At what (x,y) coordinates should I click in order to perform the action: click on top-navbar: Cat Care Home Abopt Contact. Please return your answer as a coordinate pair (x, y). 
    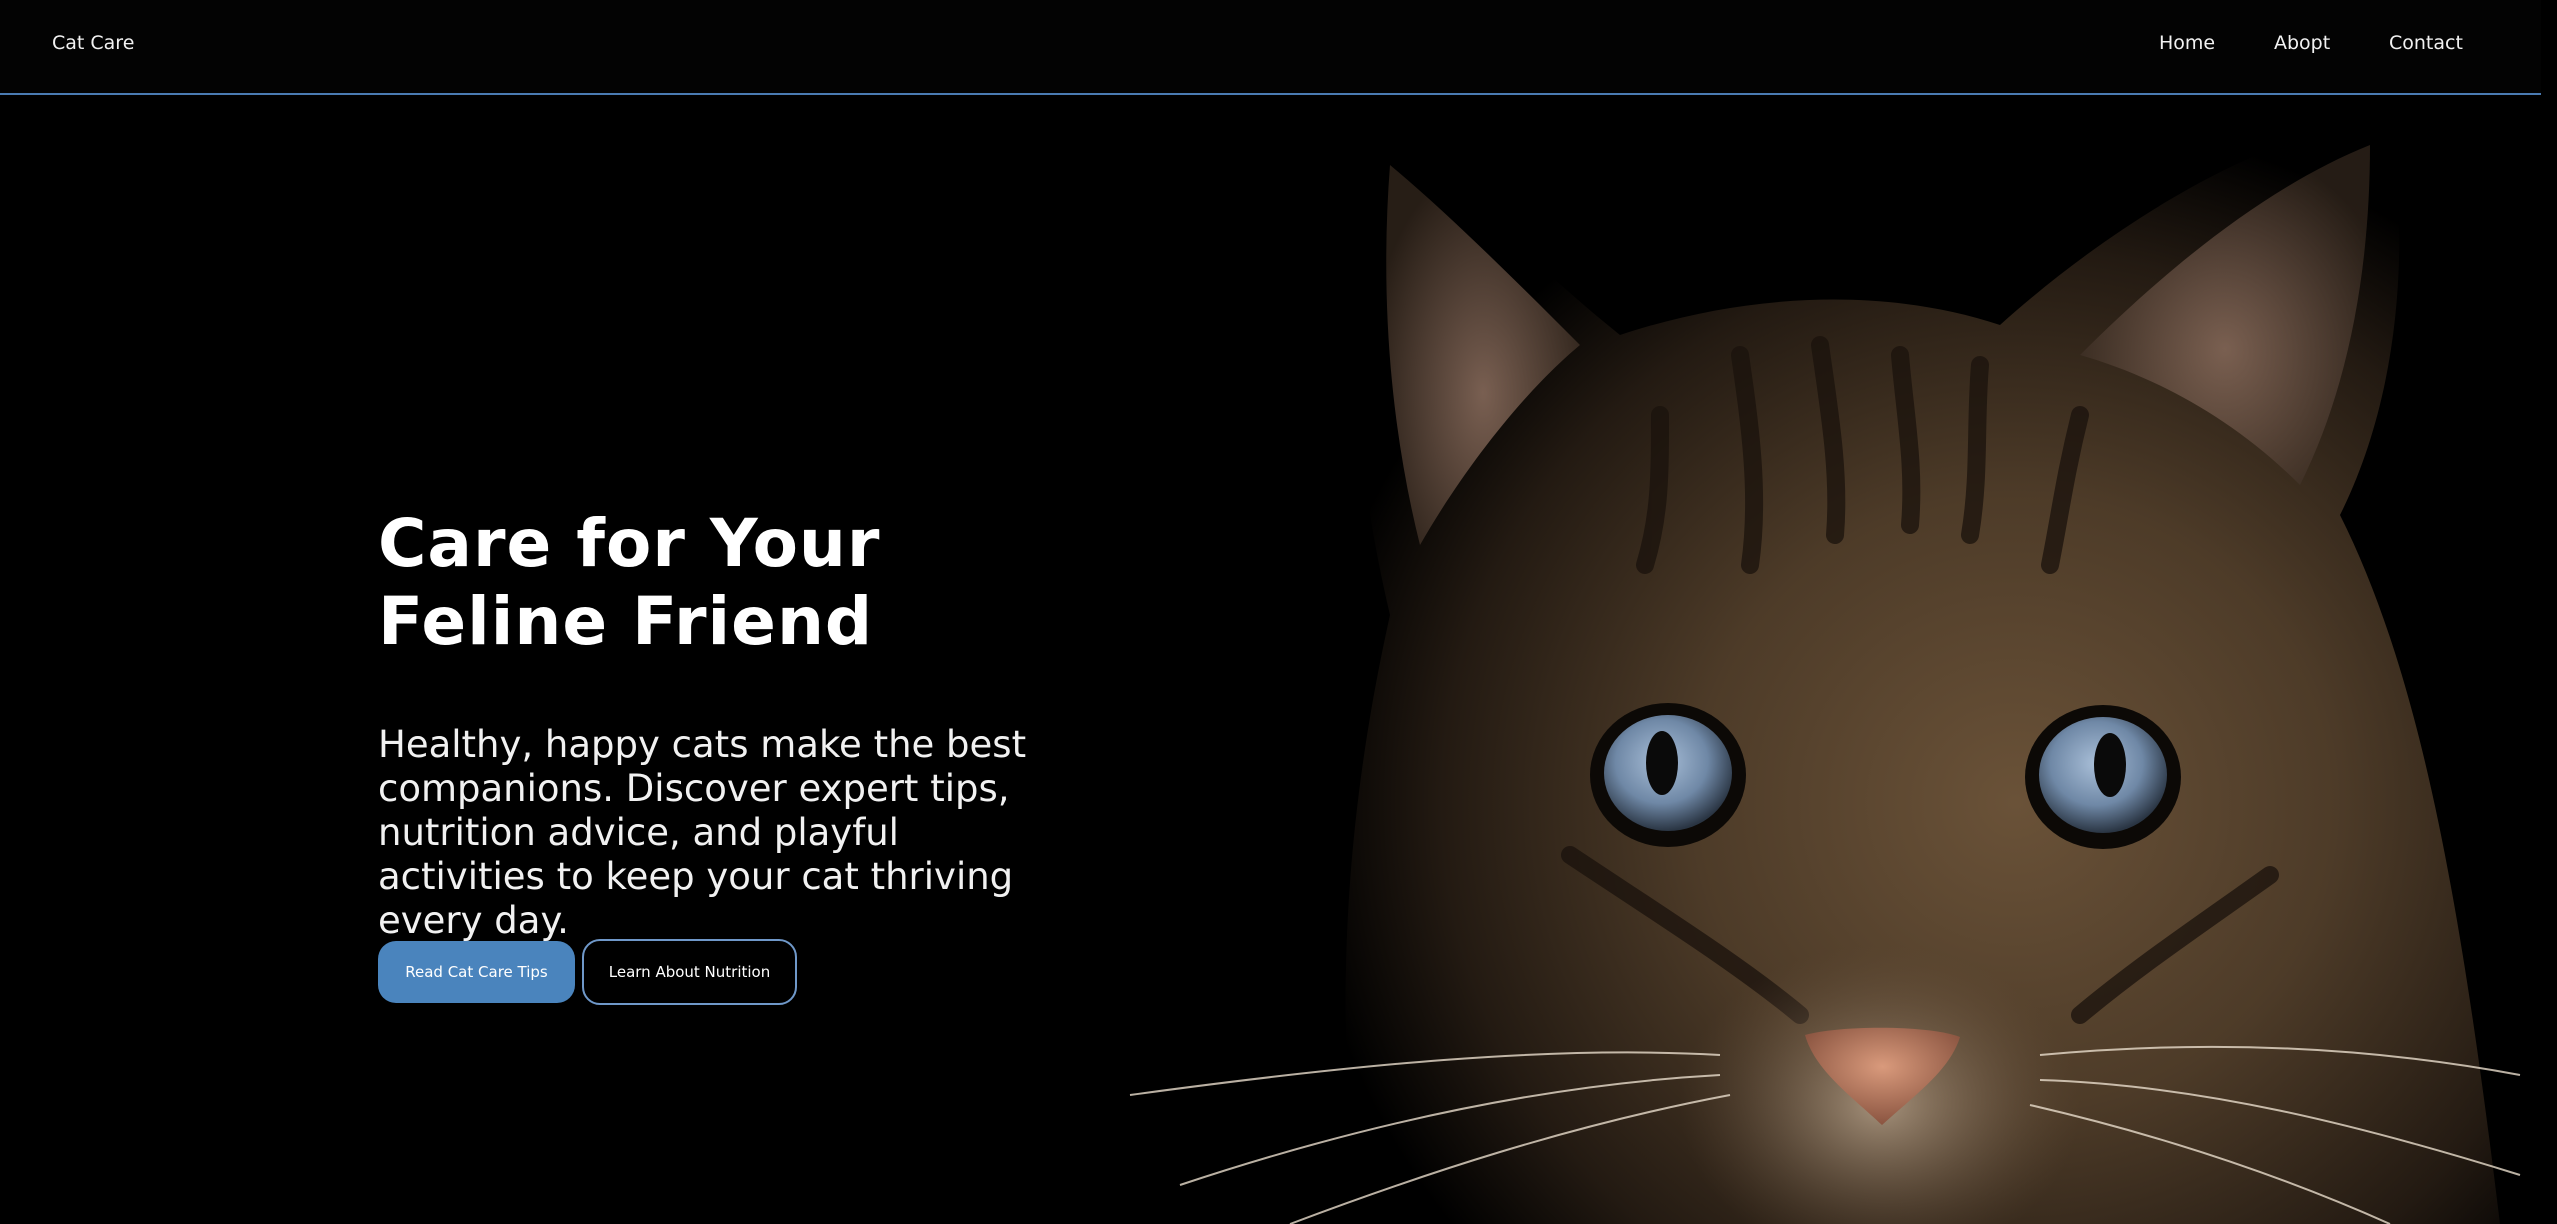
    Looking at the image, I should click on (1270, 47).